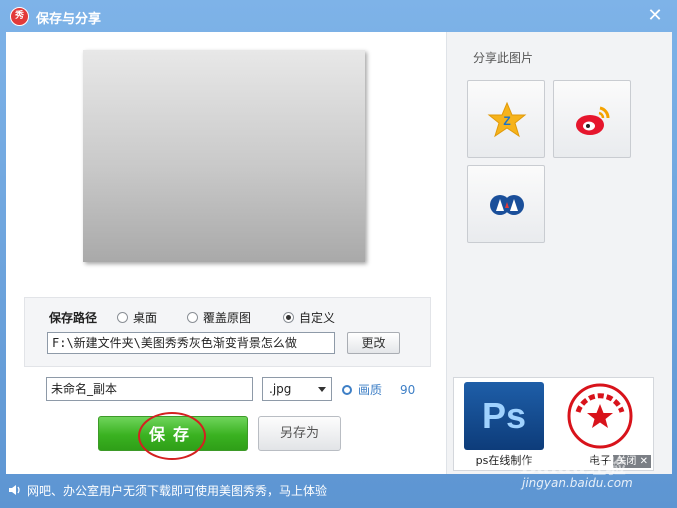 Image resolution: width=677 pixels, height=508 pixels. I want to click on format-select: .jpg, so click(297, 389).